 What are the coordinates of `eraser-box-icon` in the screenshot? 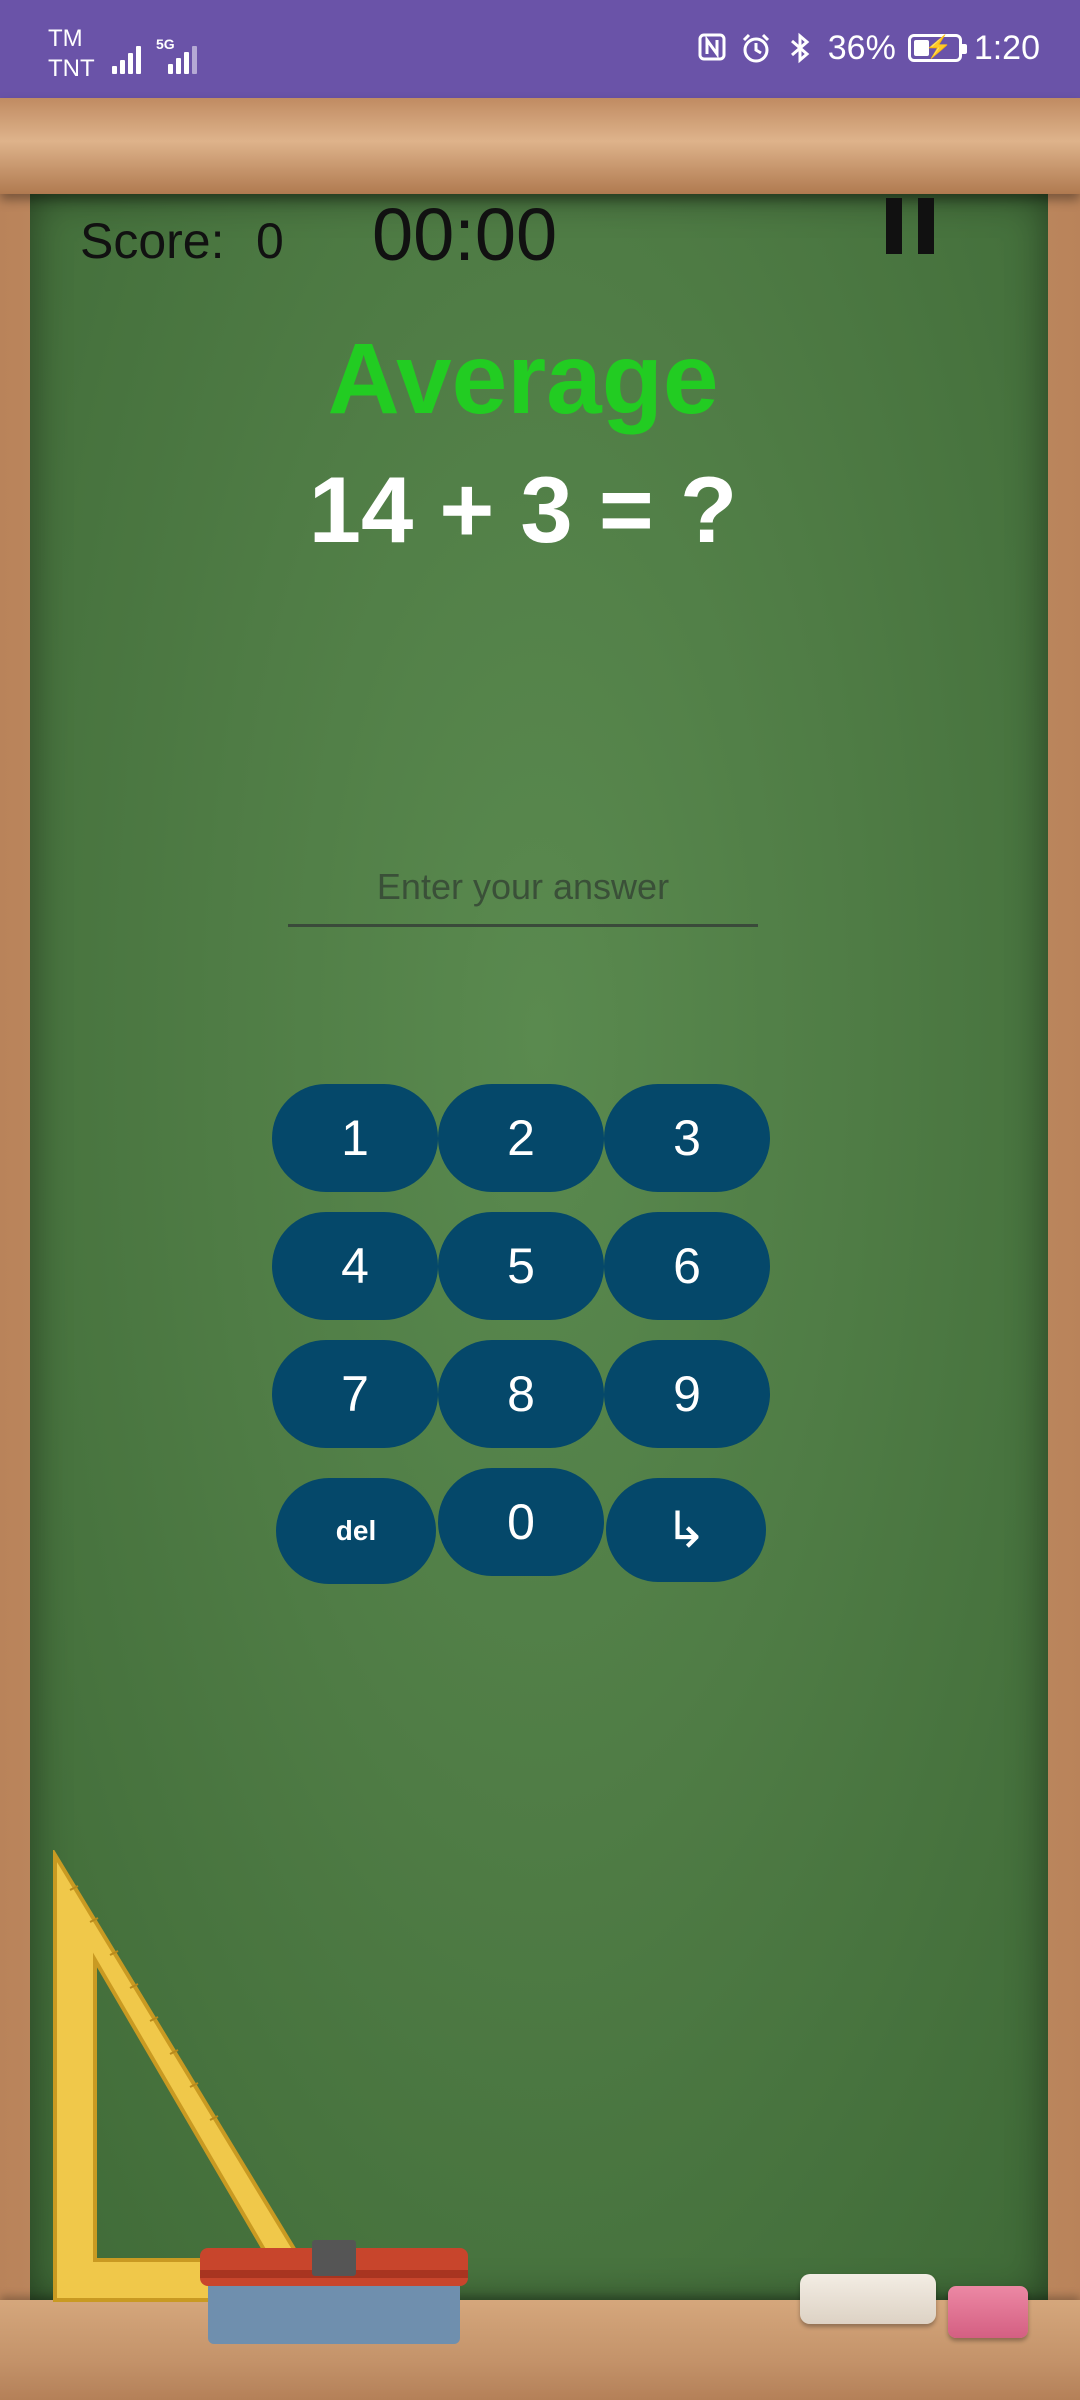 It's located at (334, 2292).